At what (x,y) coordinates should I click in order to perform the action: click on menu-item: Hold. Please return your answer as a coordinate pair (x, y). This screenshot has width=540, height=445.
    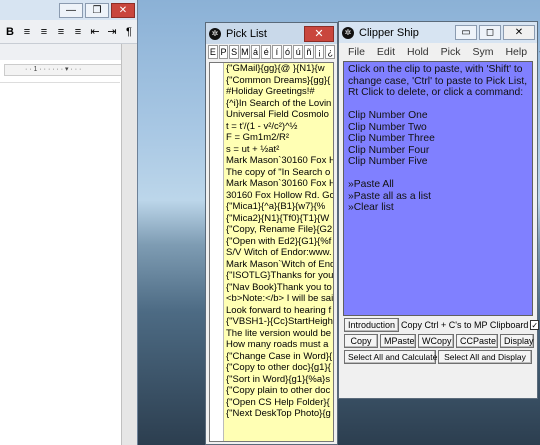
    Looking at the image, I should click on (418, 52).